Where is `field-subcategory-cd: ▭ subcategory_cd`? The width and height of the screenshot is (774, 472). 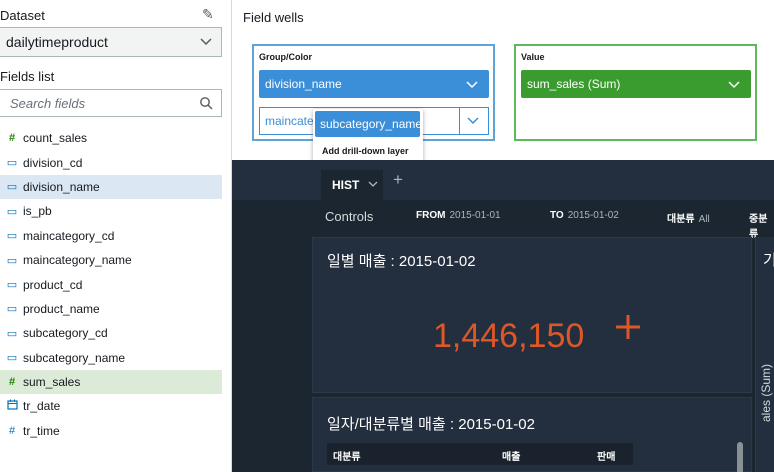 field-subcategory-cd: ▭ subcategory_cd is located at coordinates (111, 333).